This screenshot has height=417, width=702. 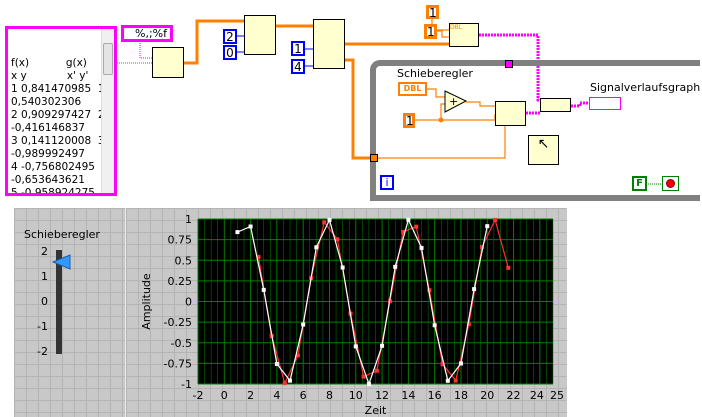 What do you see at coordinates (62, 234) in the screenshot?
I see `slider-label: Schieberegler` at bounding box center [62, 234].